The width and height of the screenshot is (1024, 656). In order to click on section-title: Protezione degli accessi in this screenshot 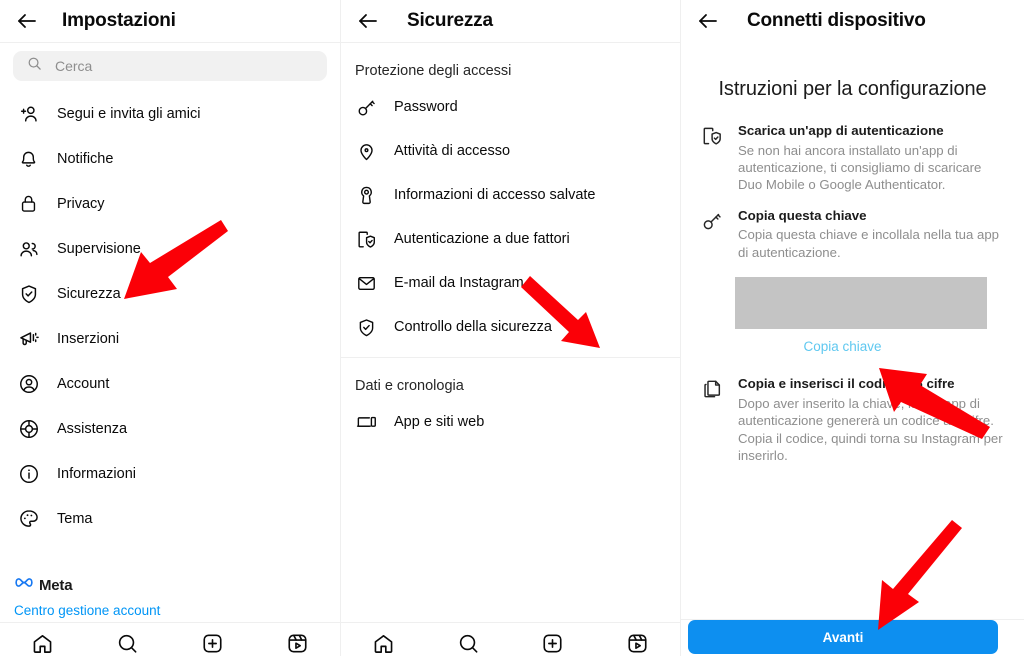, I will do `click(433, 71)`.